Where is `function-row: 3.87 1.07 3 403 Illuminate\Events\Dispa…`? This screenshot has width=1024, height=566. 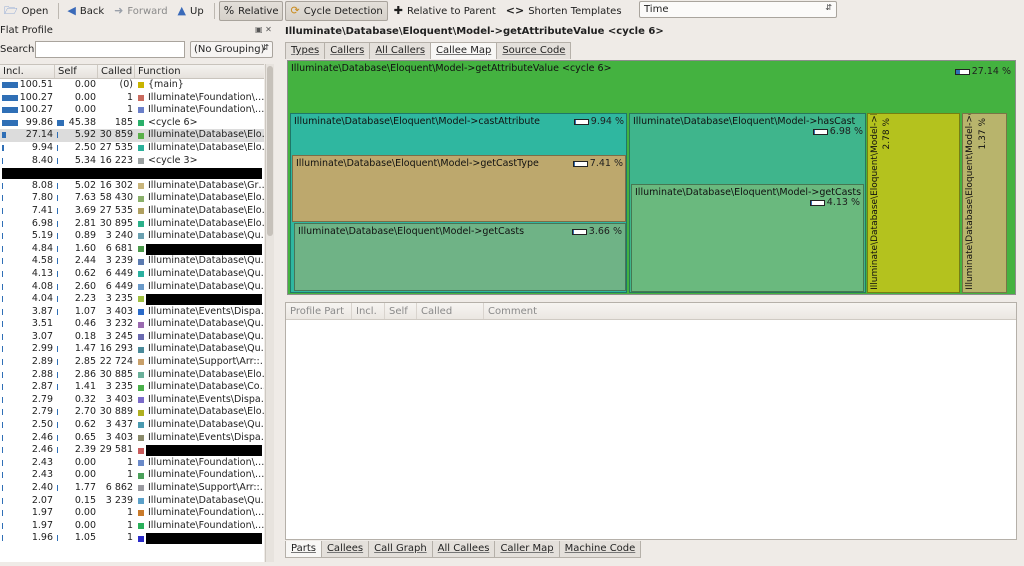
function-row: 3.87 1.07 3 403 Illuminate\Events\Dispa… is located at coordinates (132, 312).